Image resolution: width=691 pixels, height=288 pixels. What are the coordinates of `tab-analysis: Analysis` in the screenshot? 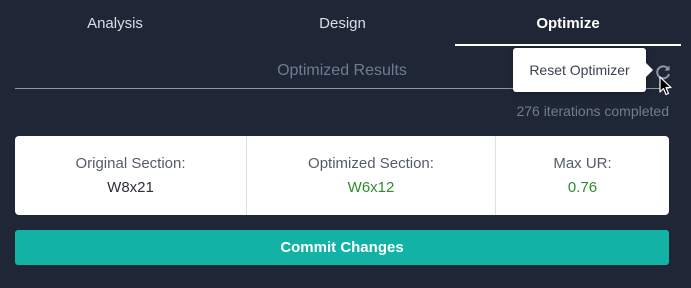 It's located at (115, 23).